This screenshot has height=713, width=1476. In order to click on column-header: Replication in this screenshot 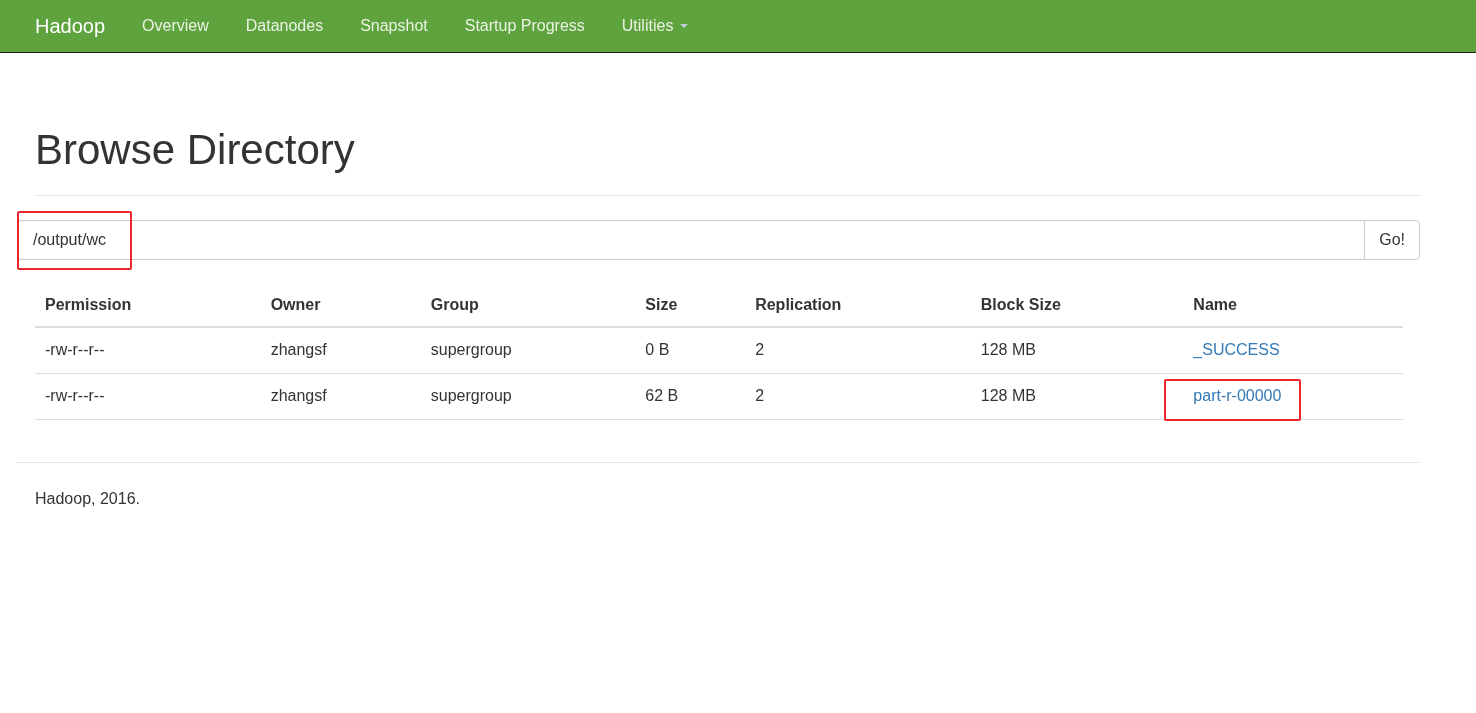, I will do `click(858, 307)`.